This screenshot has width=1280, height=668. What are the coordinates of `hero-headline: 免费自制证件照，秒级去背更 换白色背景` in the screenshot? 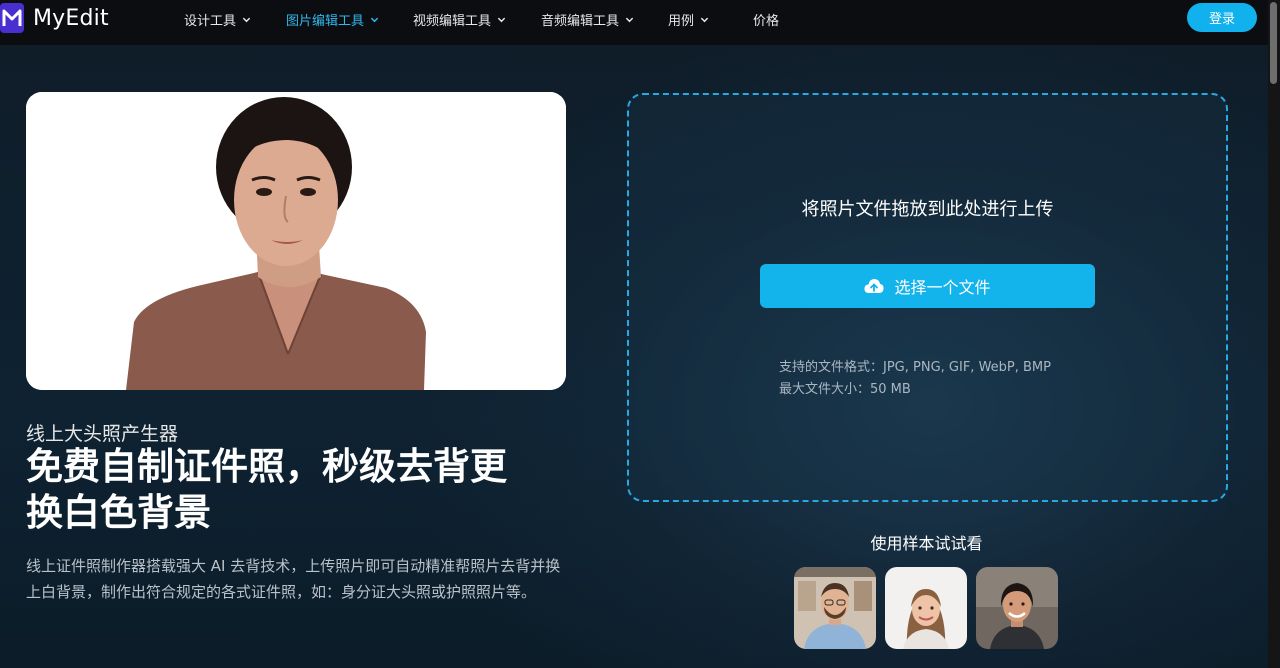 It's located at (306, 490).